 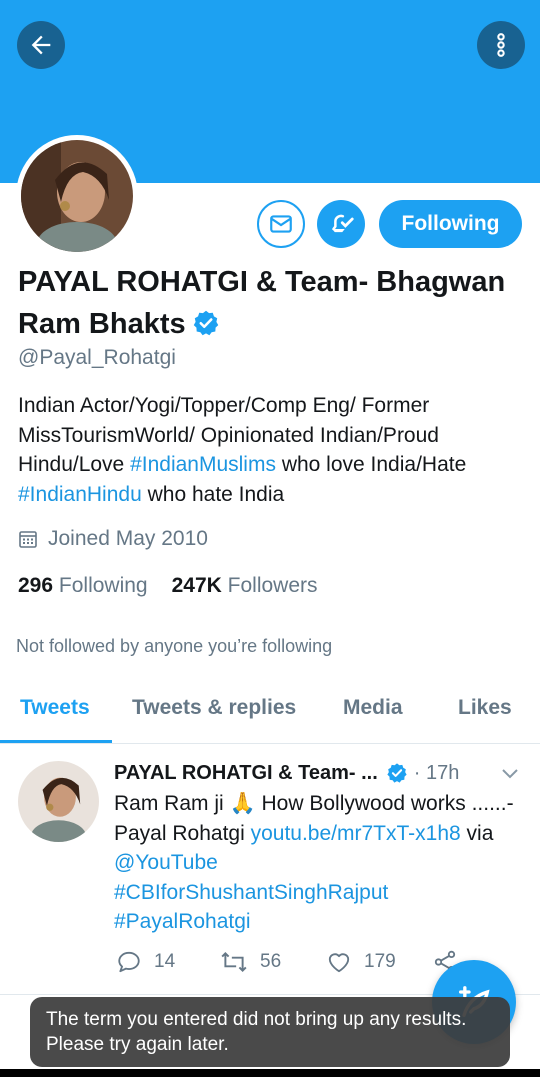 What do you see at coordinates (272, 585) in the screenshot?
I see `followers-label: Followers` at bounding box center [272, 585].